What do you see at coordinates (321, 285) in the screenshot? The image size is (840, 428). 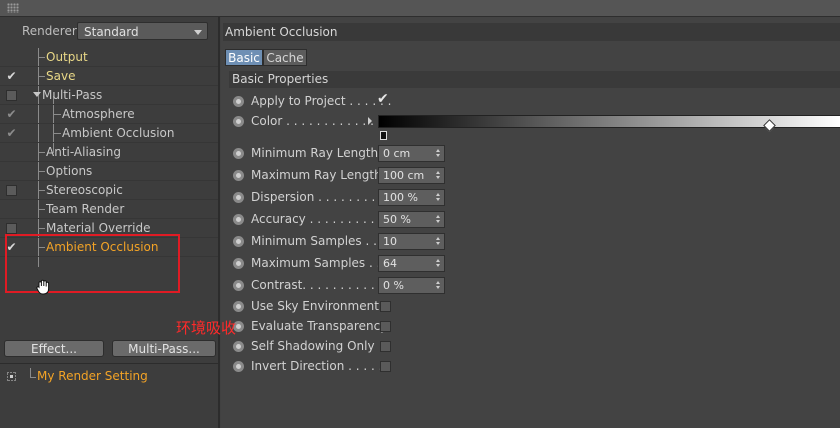 I see `prop-label: Contrast. . . . . . . . . . . .` at bounding box center [321, 285].